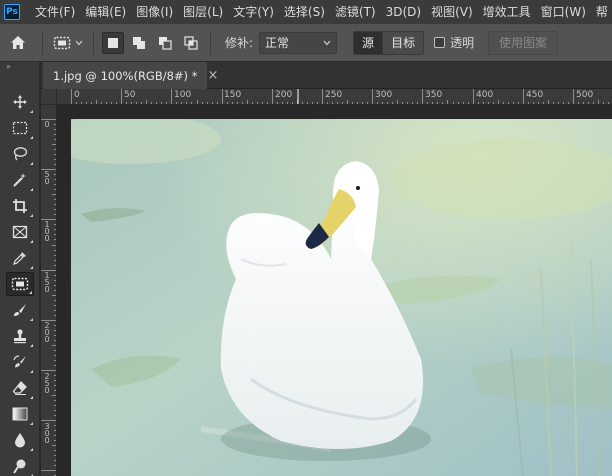 The height and width of the screenshot is (476, 612). Describe the element at coordinates (452, 12) in the screenshot. I see `menu-view: 视图(V)` at that location.